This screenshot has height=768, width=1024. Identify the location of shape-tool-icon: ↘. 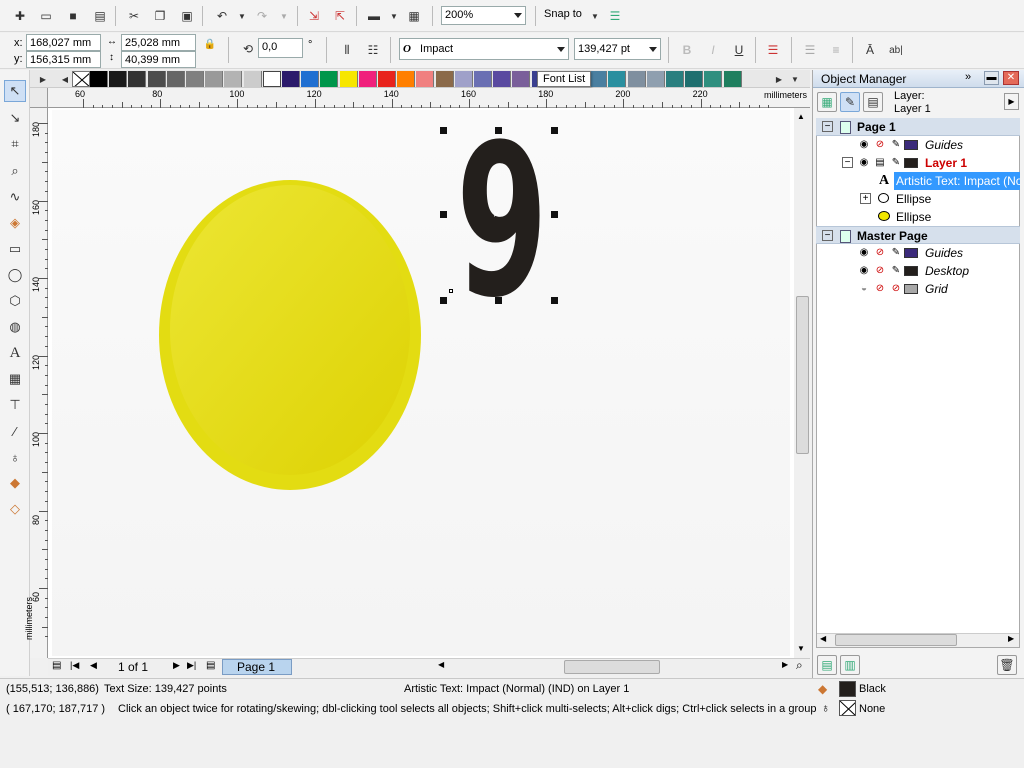
(15, 118).